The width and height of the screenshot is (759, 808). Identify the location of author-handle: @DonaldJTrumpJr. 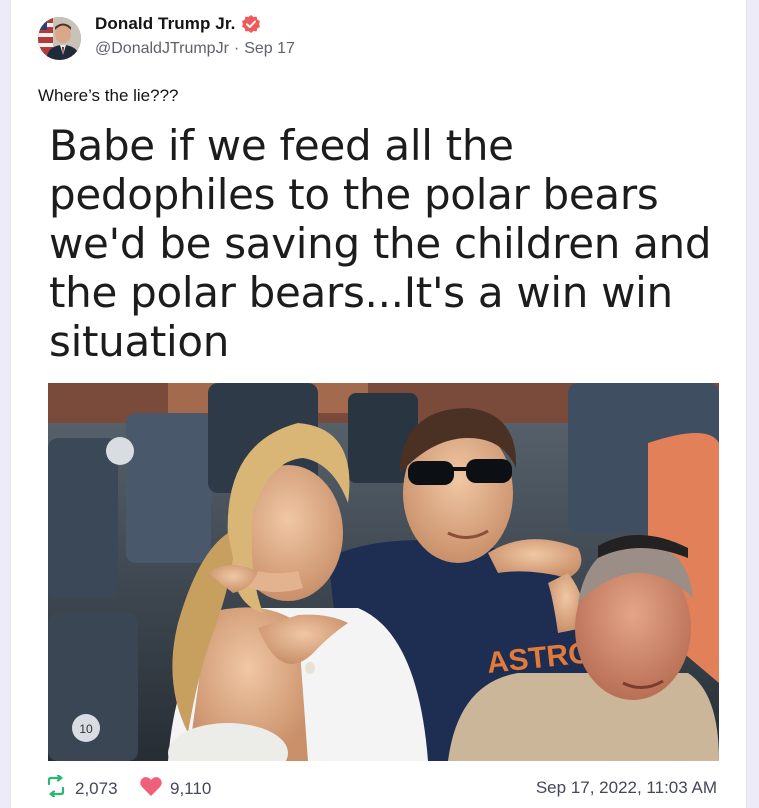
(162, 48).